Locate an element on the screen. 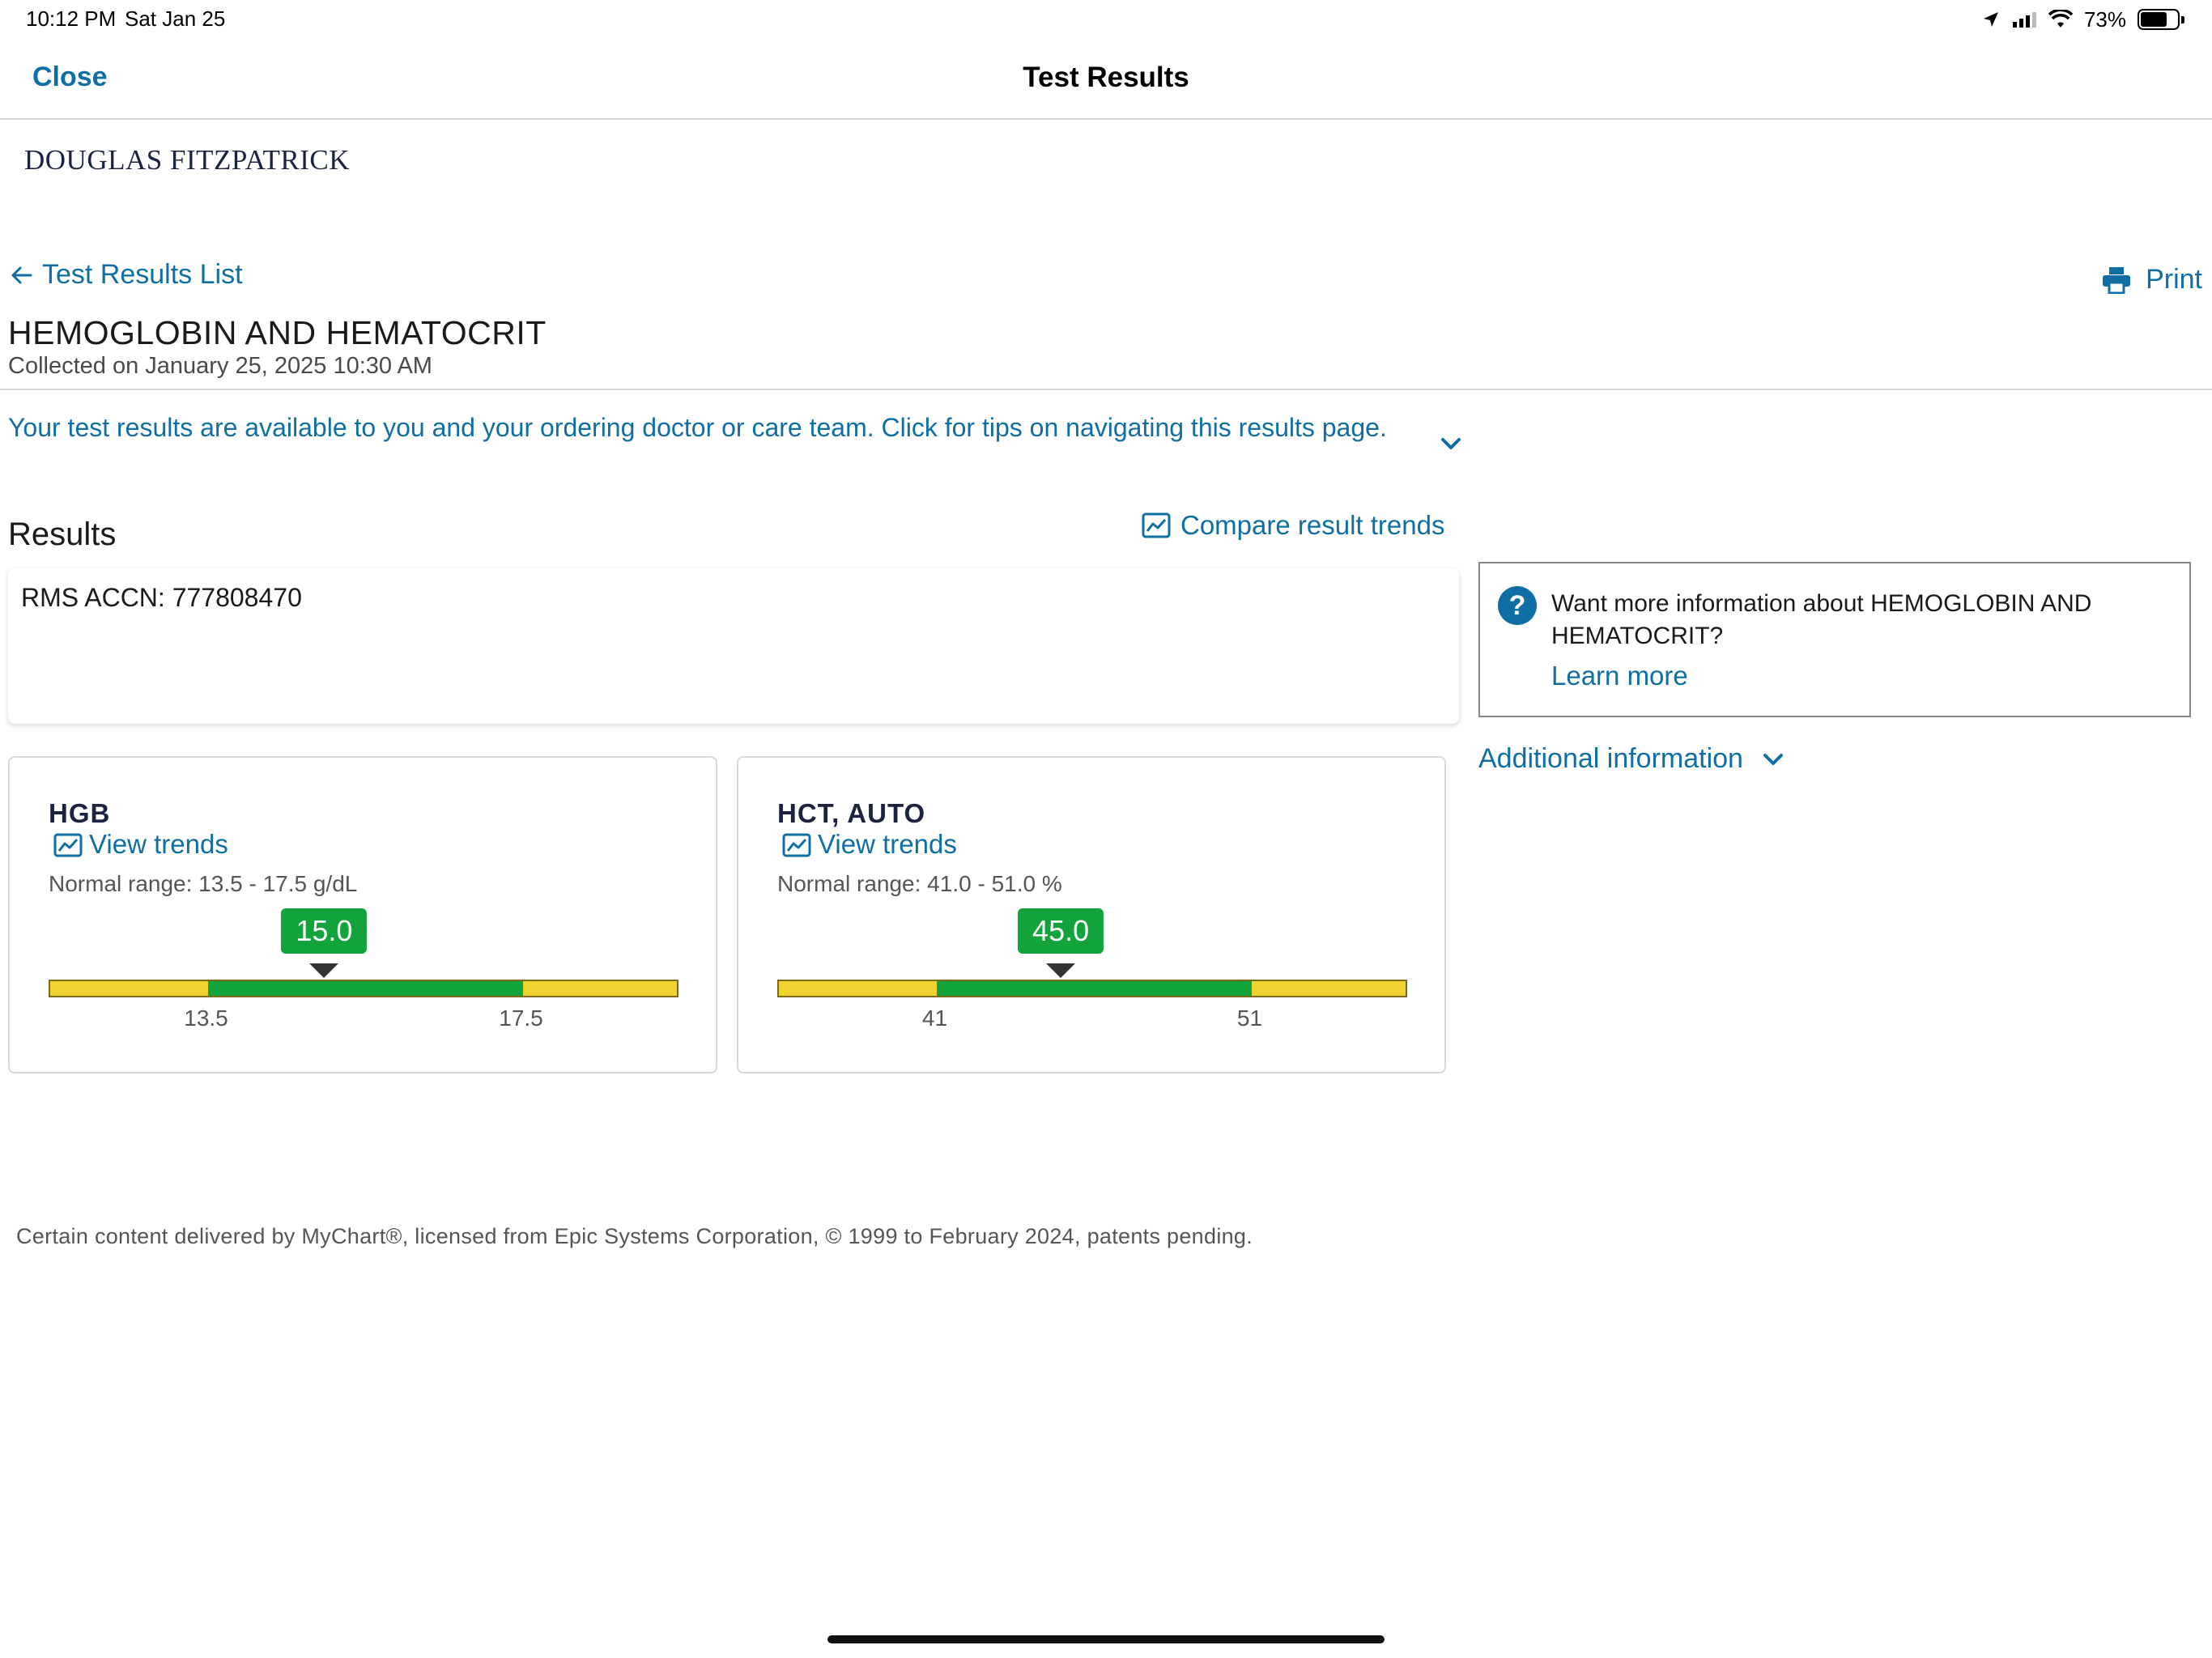  normal-range: Normal range: 41.0 - 51.0 % is located at coordinates (919, 883).